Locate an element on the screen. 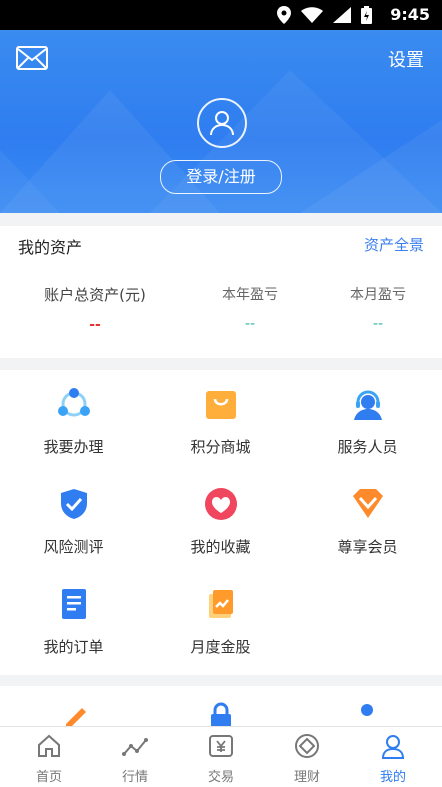  trade-yen-icon is located at coordinates (221, 746).